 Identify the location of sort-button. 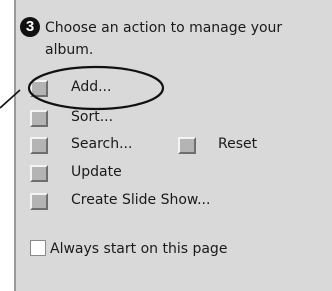
(39, 118).